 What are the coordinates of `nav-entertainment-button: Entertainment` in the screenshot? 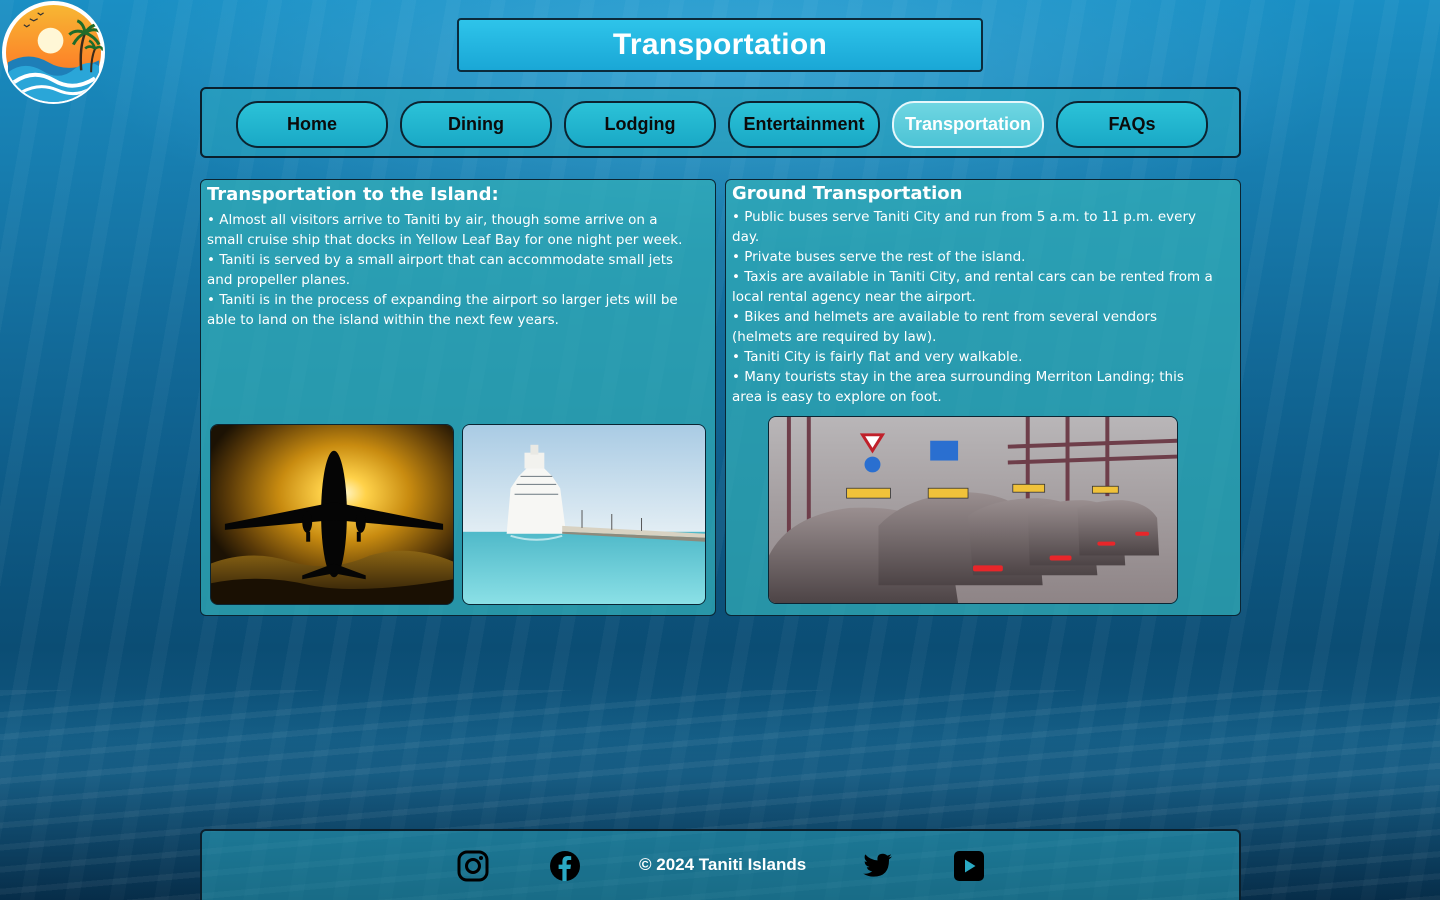 It's located at (804, 124).